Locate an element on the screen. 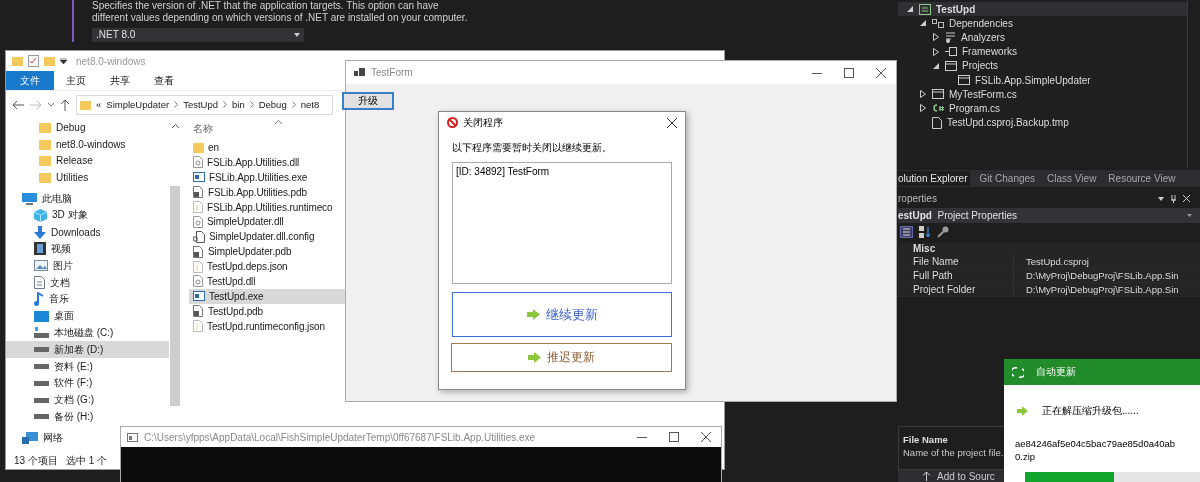 This screenshot has height=482, width=1200. config-file-icon is located at coordinates (199, 236).